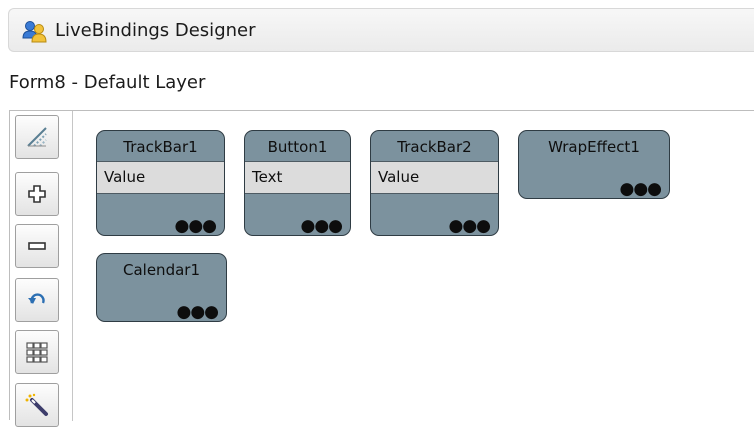 Image resolution: width=754 pixels, height=427 pixels. What do you see at coordinates (161, 287) in the screenshot?
I see `component-calendar1: Calendar1 ●●●` at bounding box center [161, 287].